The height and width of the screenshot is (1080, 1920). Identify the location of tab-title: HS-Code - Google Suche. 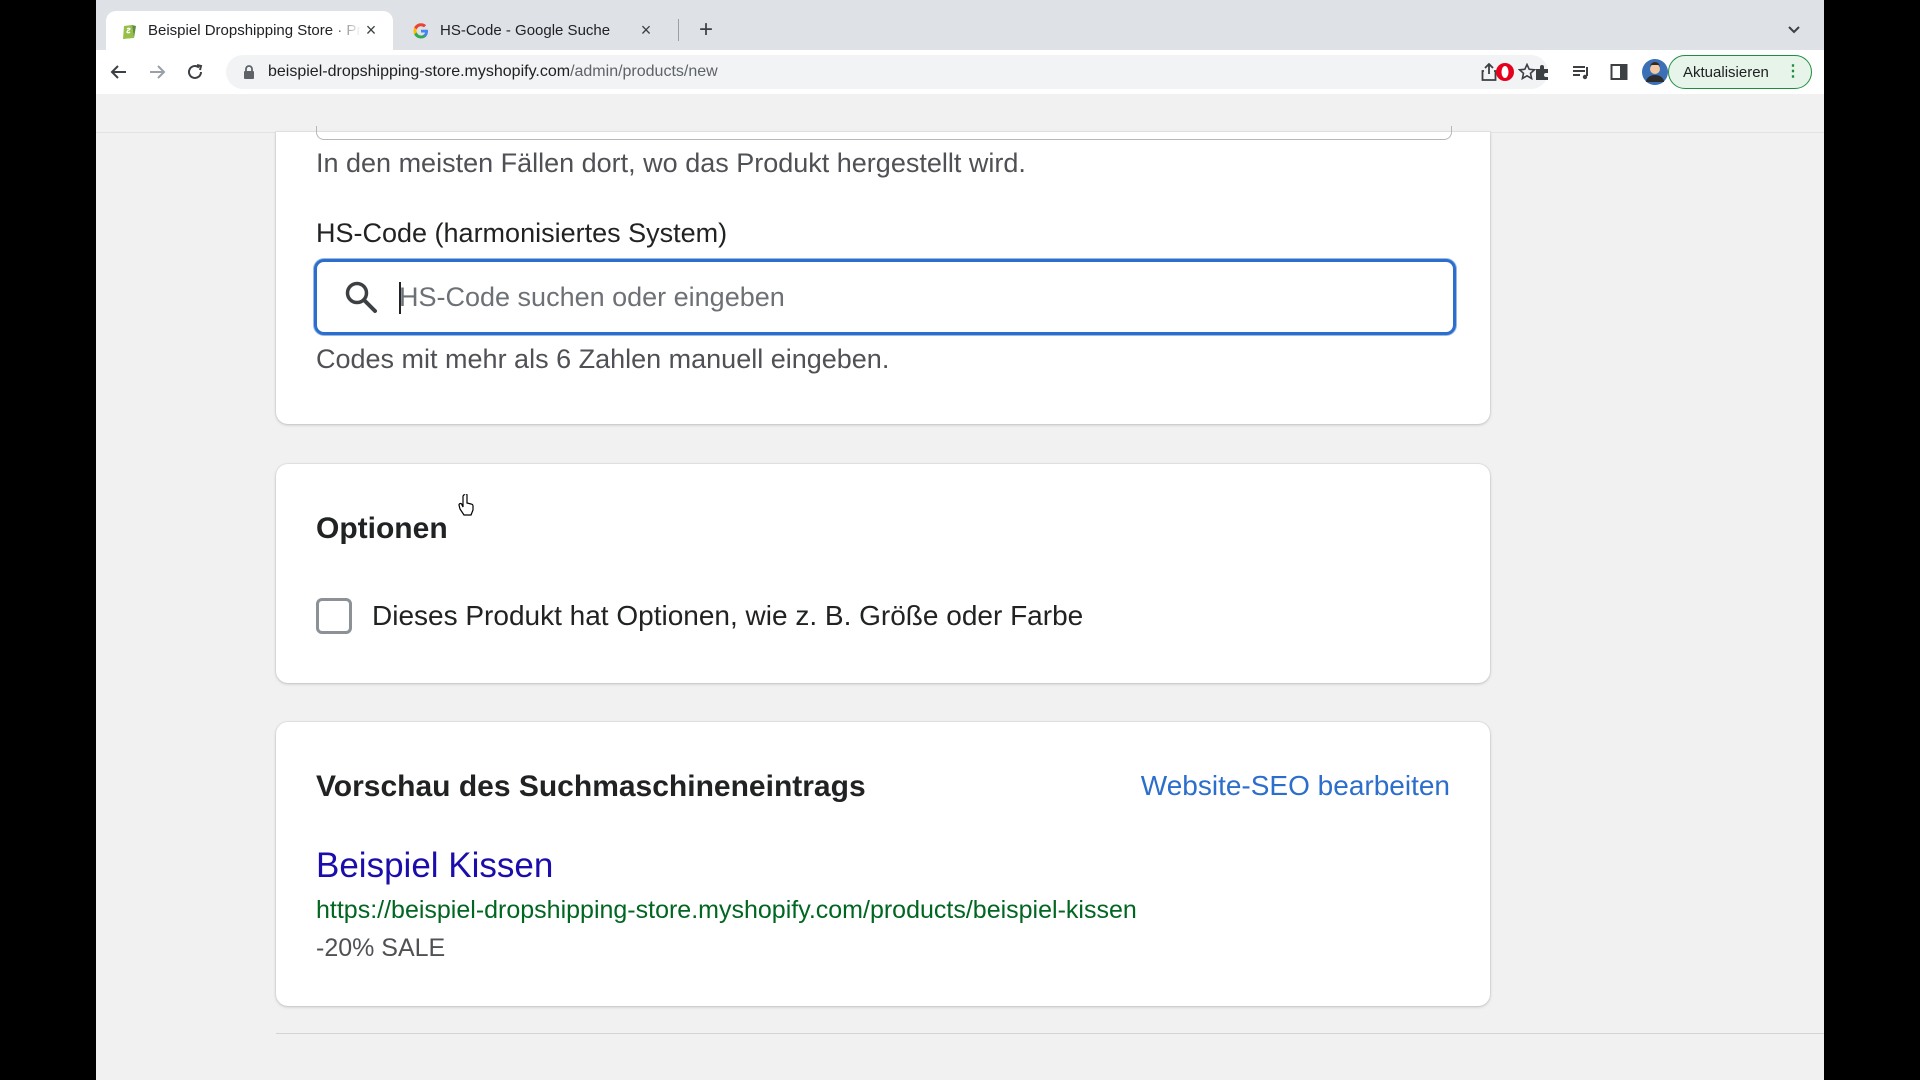
(525, 30).